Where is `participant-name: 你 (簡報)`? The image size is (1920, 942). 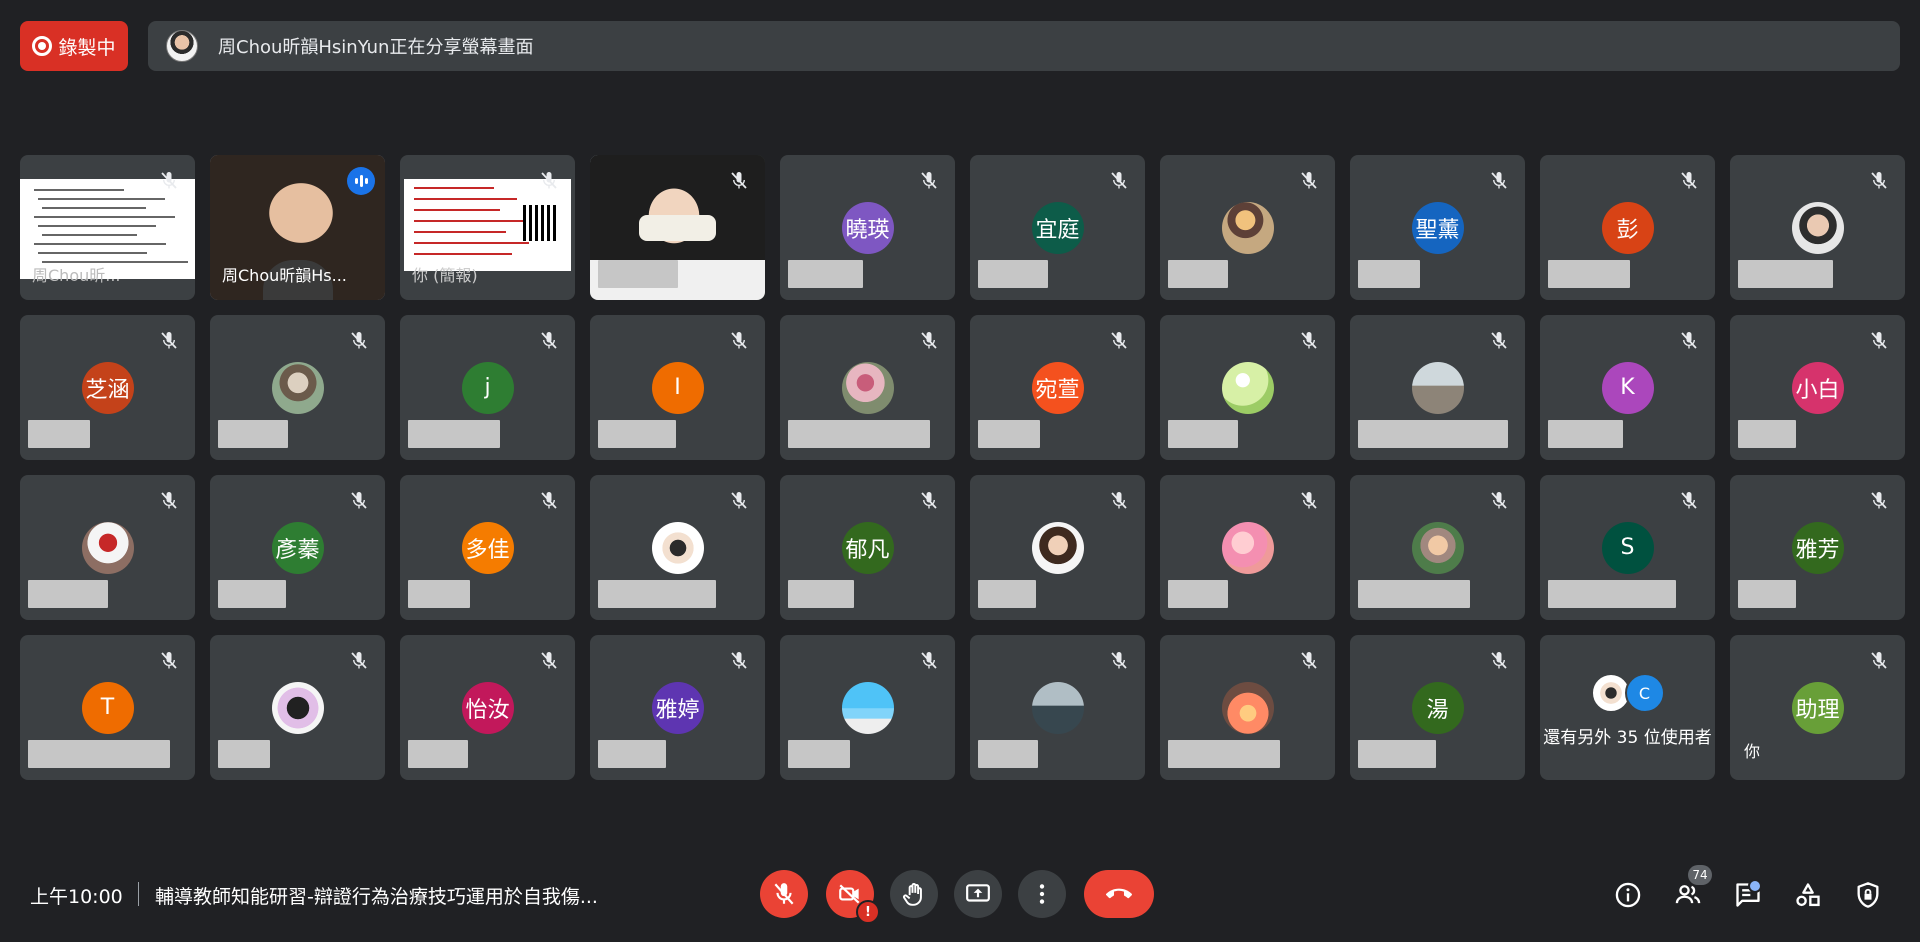
participant-name: 你 (簡報) is located at coordinates (445, 275).